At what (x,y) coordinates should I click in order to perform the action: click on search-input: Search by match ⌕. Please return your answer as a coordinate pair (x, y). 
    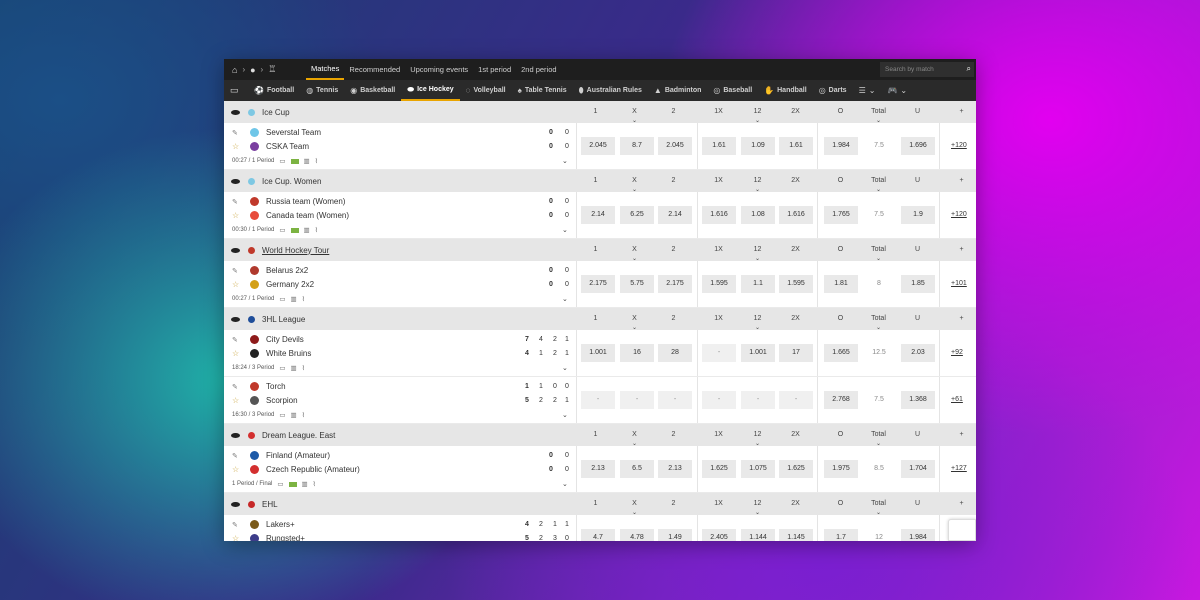
    Looking at the image, I should click on (927, 69).